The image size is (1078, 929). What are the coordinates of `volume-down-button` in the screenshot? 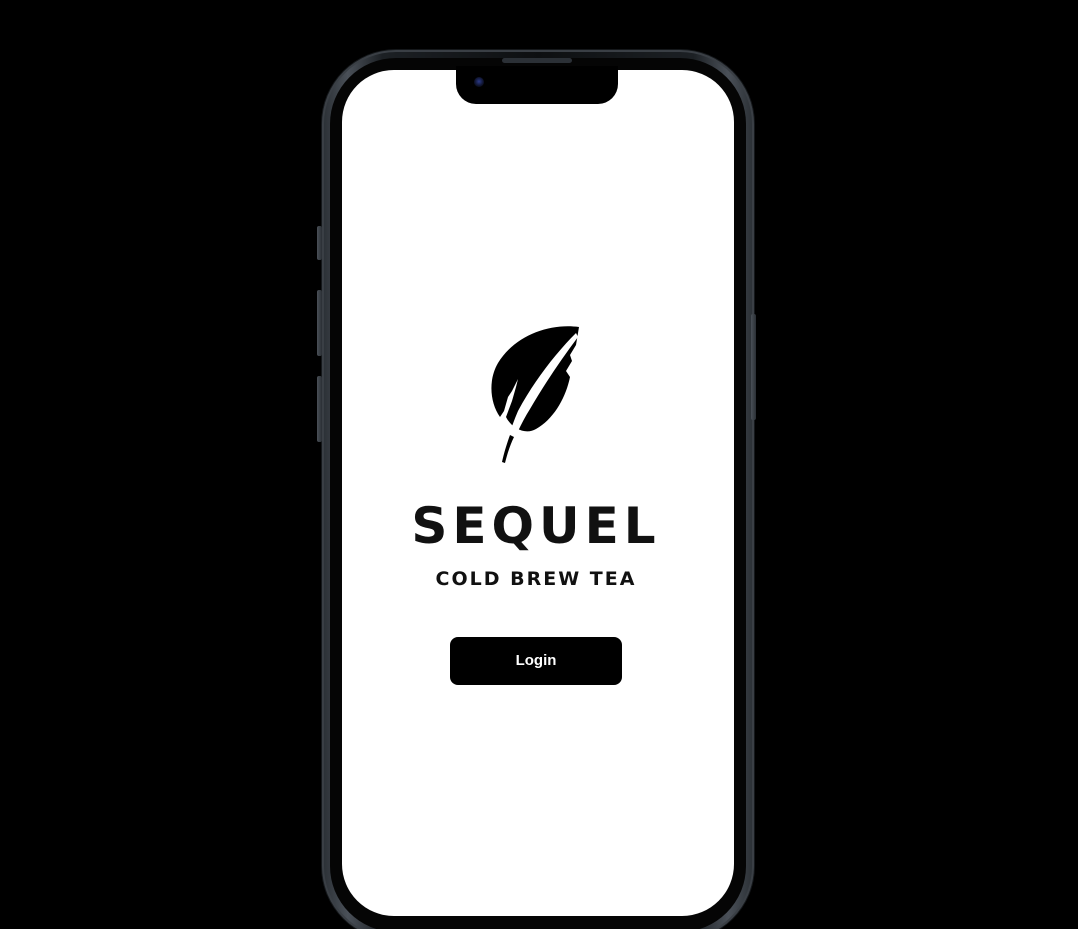 It's located at (319, 409).